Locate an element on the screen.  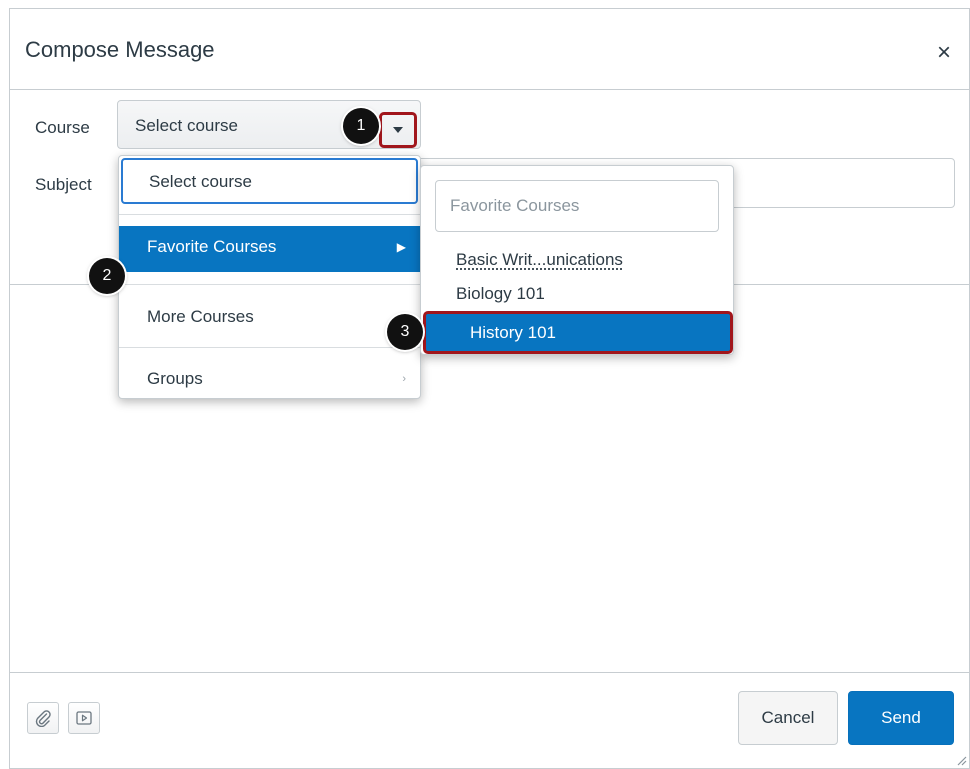
menu-item-favorite-courses: Favorite Courses ▶ is located at coordinates (269, 249).